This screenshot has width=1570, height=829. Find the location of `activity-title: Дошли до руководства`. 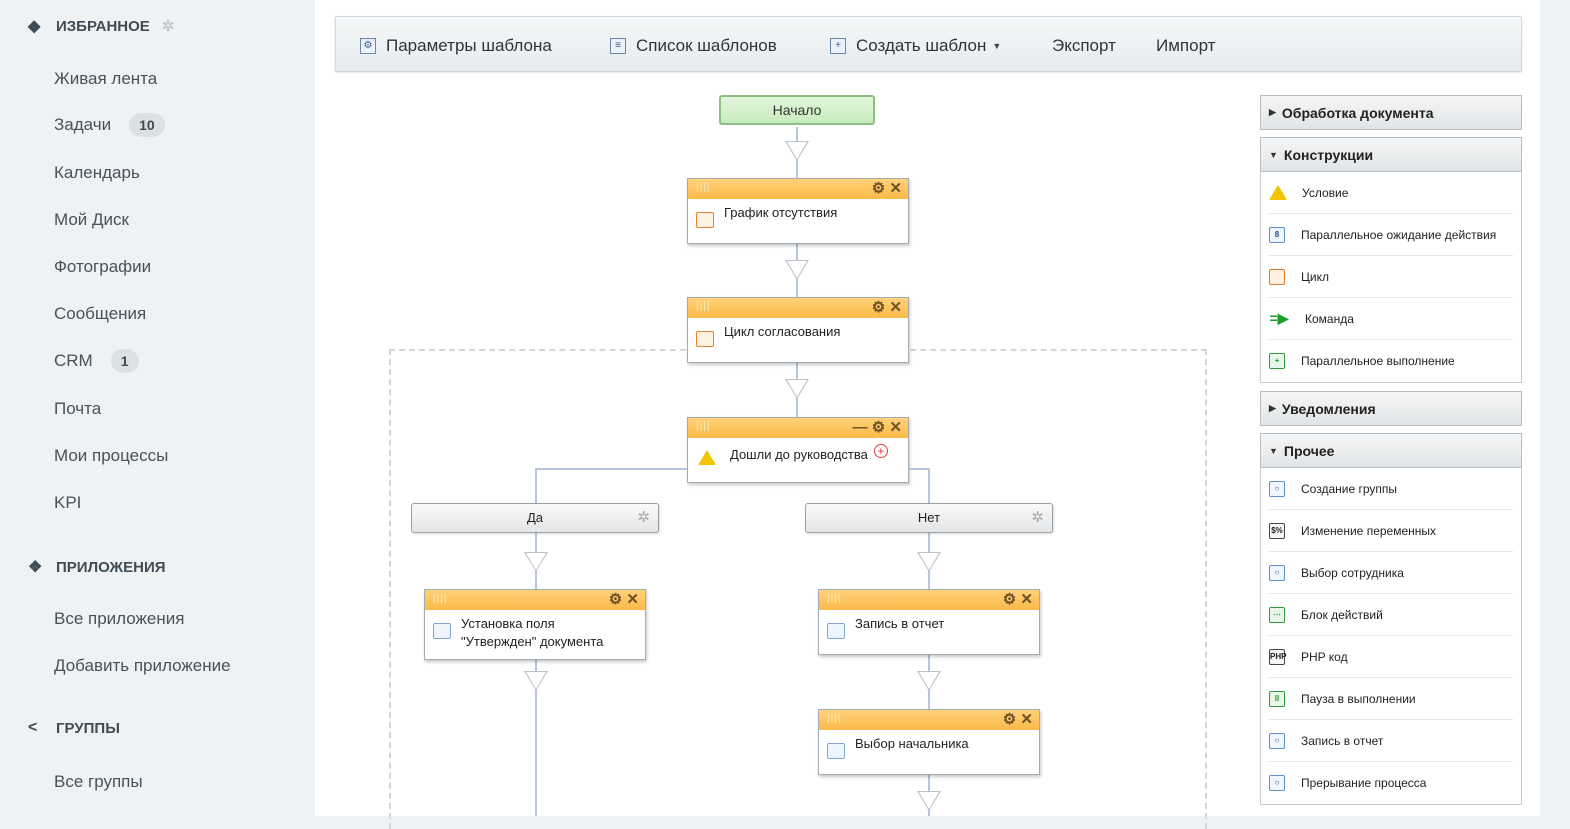

activity-title: Дошли до руководства is located at coordinates (799, 454).